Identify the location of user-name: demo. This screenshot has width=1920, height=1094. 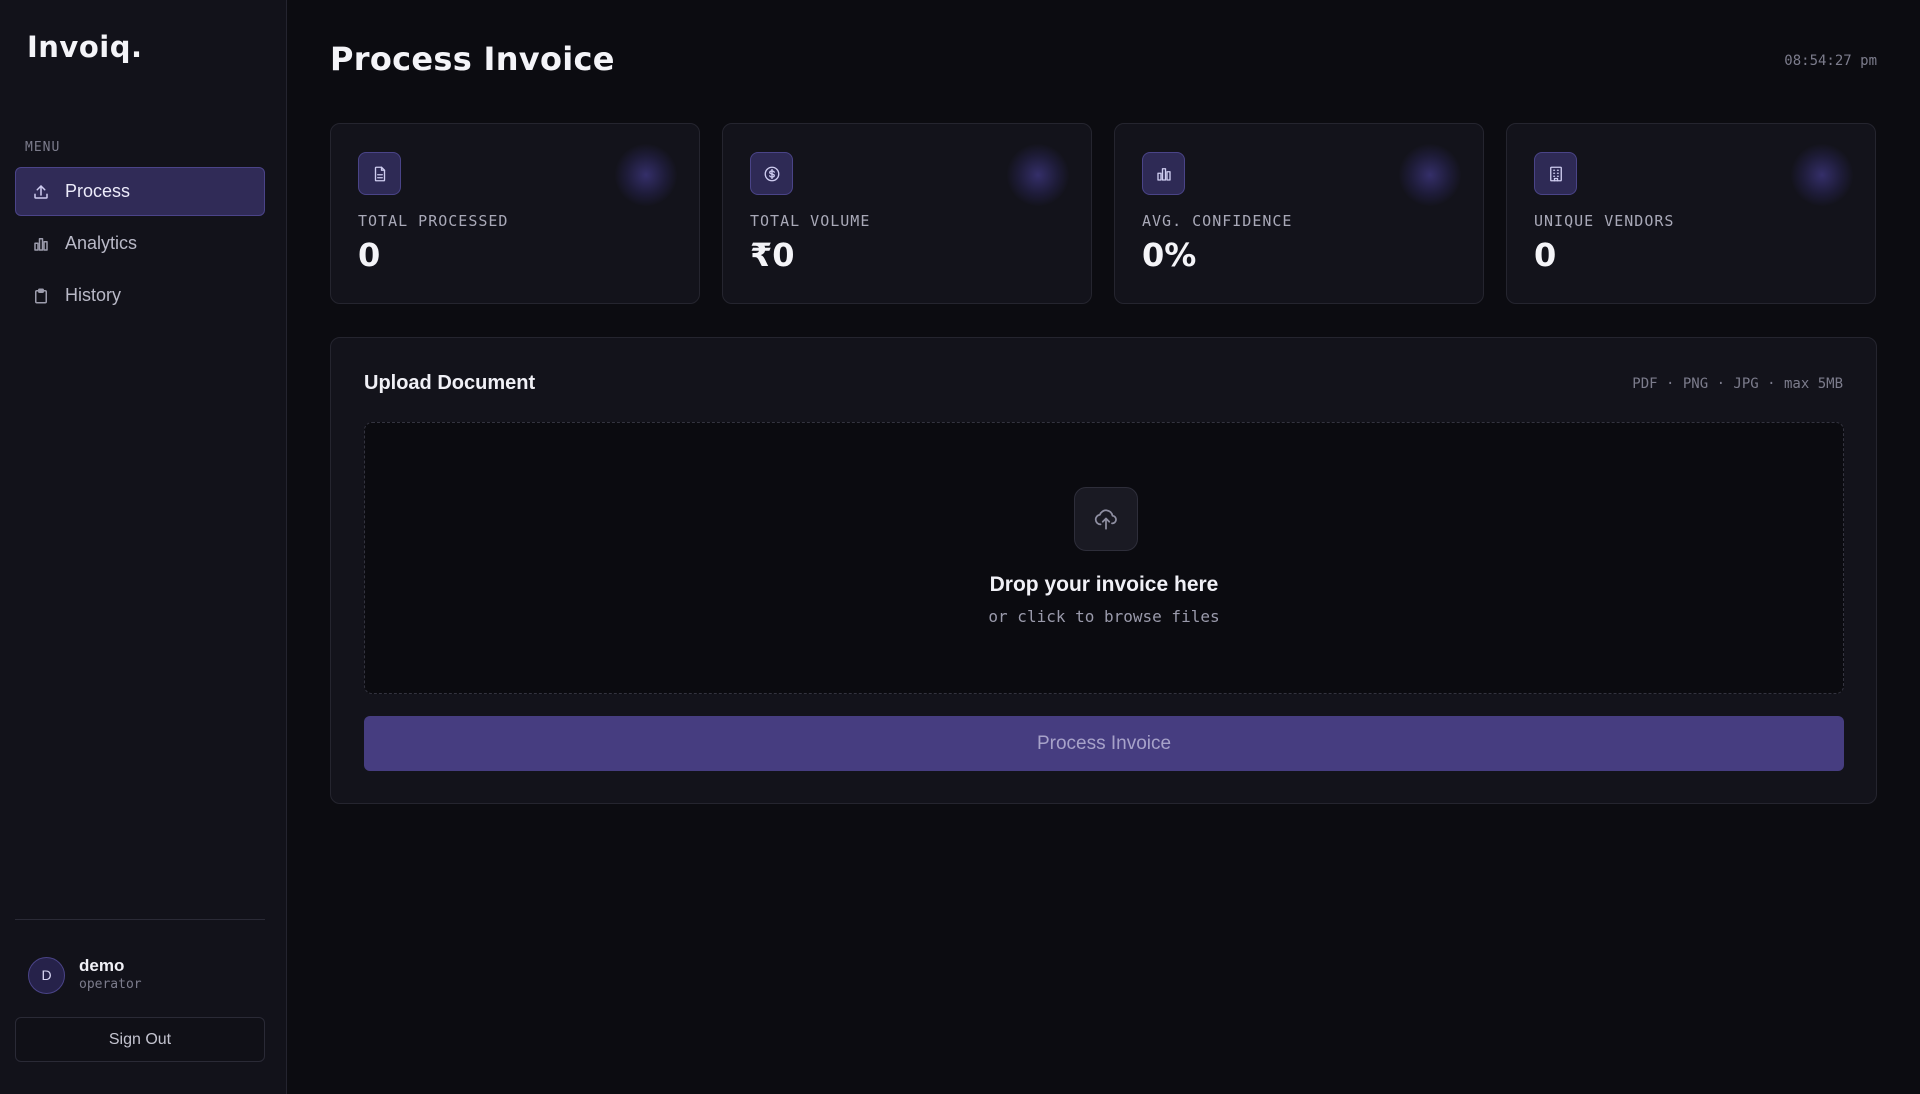
(102, 965).